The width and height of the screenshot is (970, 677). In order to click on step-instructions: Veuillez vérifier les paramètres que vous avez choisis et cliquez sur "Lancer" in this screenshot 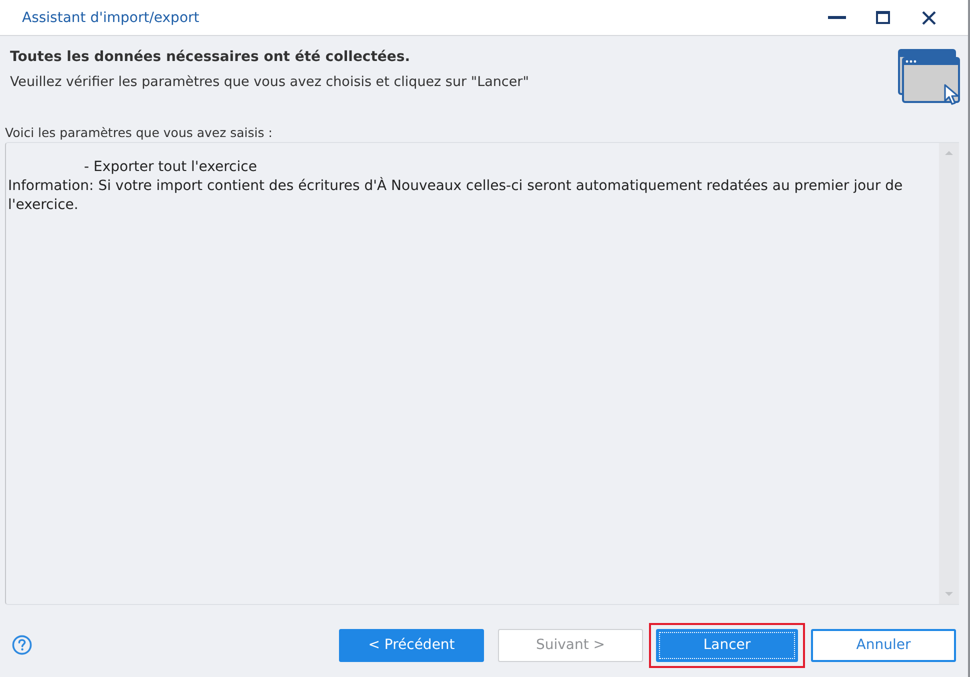, I will do `click(270, 82)`.